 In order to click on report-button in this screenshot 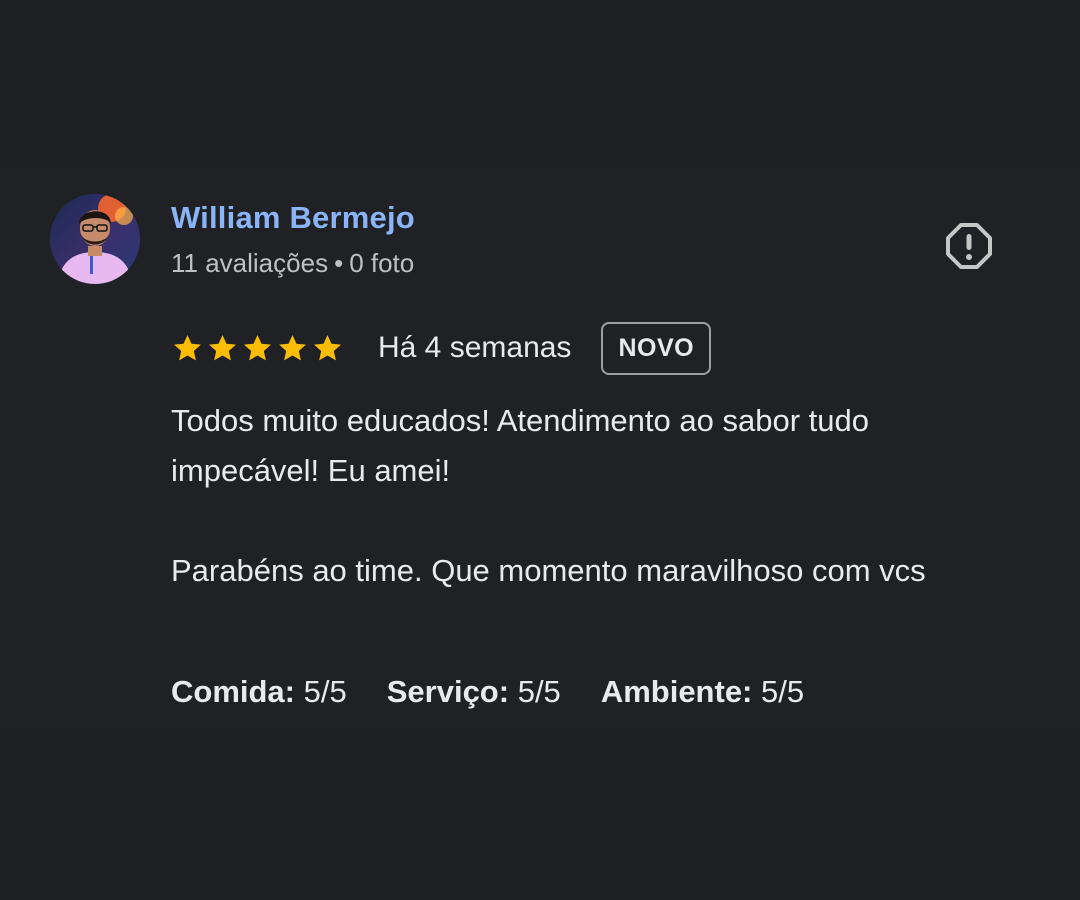, I will do `click(969, 246)`.